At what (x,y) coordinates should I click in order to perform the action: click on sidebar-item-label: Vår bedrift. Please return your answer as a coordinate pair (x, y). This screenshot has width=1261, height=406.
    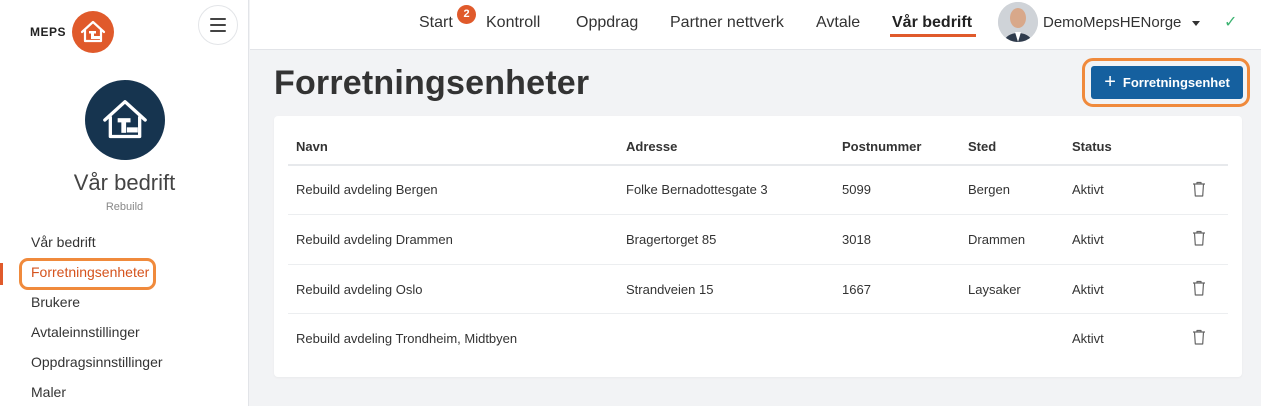
    Looking at the image, I should click on (63, 242).